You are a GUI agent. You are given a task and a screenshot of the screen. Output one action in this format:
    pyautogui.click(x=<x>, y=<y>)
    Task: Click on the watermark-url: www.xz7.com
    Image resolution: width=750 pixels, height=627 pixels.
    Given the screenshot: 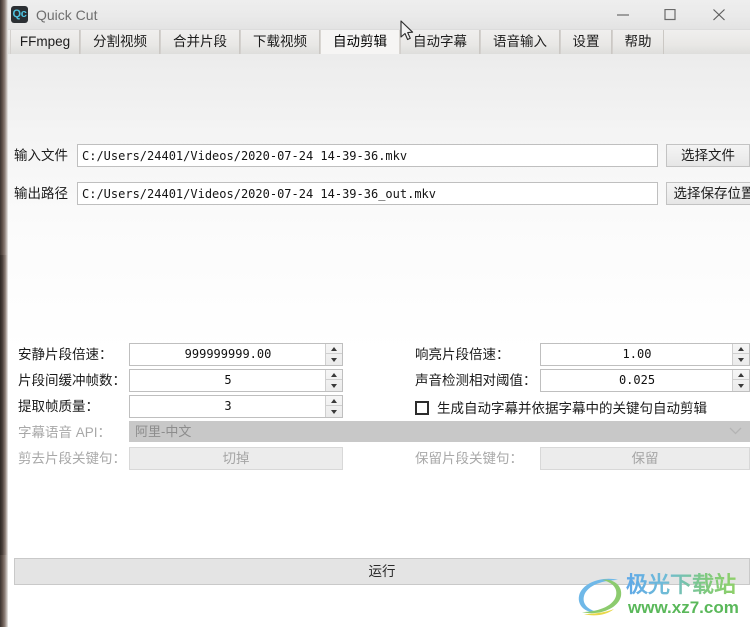 What is the action you would take?
    pyautogui.click(x=683, y=607)
    